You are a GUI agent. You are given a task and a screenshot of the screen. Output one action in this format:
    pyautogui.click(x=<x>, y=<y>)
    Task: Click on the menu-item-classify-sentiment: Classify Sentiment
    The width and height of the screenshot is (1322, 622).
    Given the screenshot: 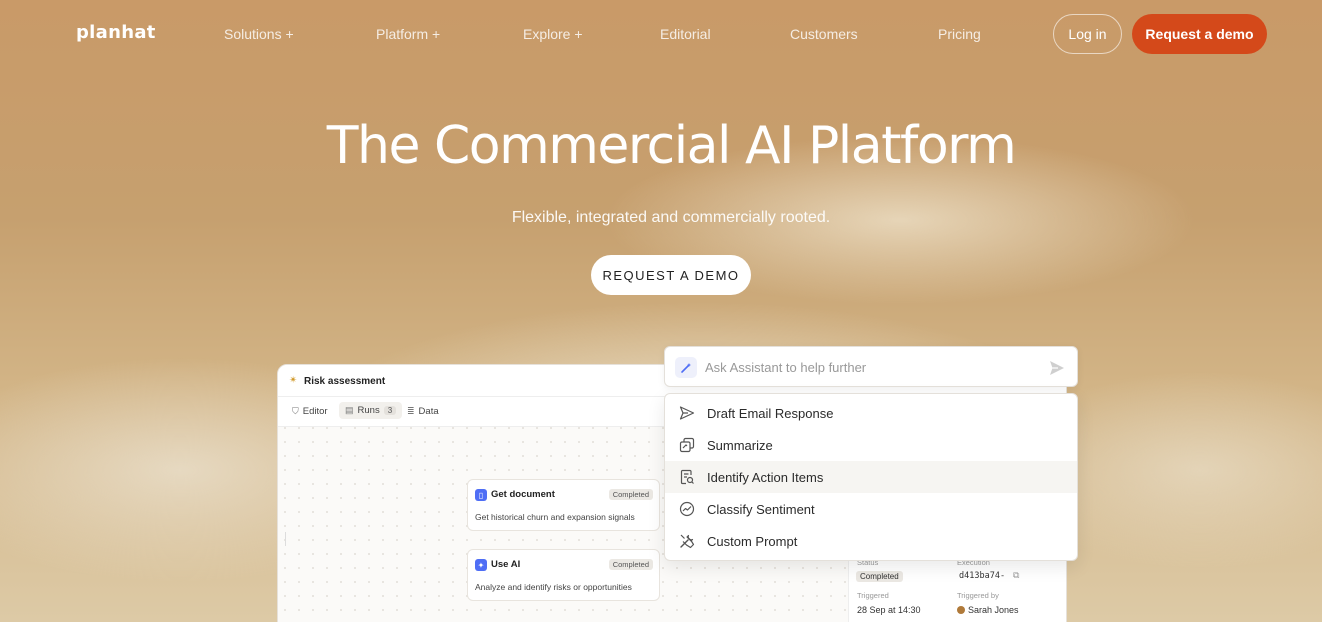 What is the action you would take?
    pyautogui.click(x=871, y=509)
    